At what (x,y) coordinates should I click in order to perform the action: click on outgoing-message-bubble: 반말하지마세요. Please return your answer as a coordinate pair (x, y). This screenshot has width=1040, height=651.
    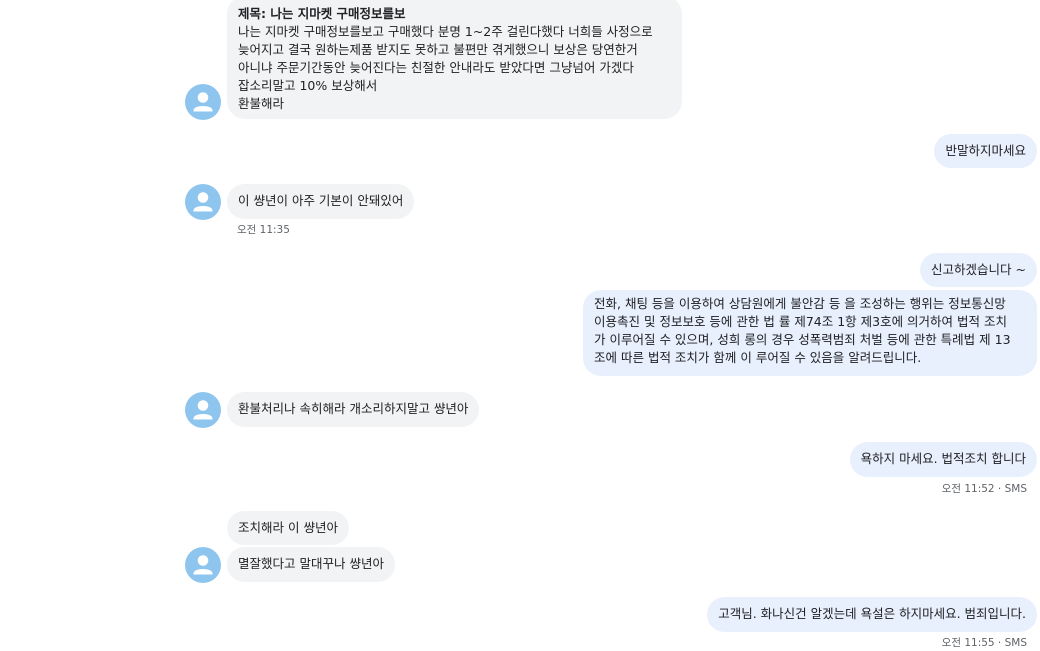
    Looking at the image, I should click on (985, 151).